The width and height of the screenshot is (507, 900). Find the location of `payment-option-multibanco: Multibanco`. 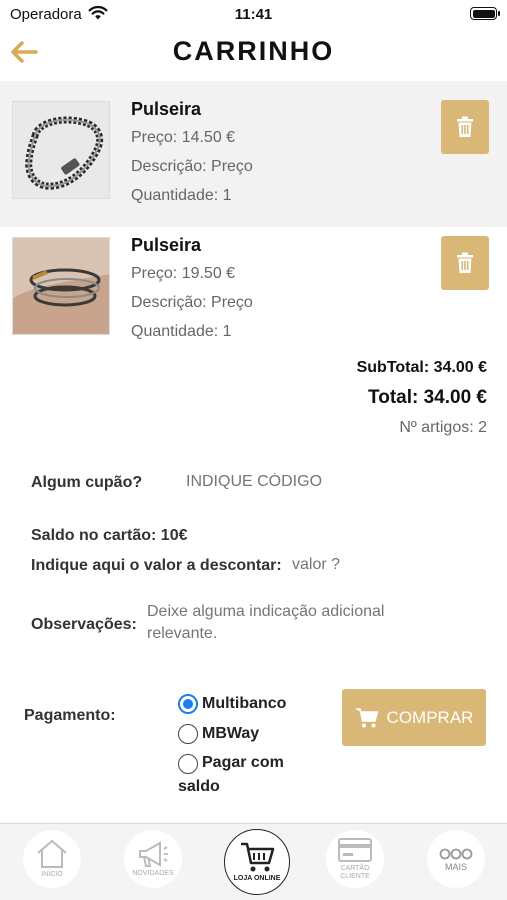

payment-option-multibanco: Multibanco is located at coordinates (232, 704).